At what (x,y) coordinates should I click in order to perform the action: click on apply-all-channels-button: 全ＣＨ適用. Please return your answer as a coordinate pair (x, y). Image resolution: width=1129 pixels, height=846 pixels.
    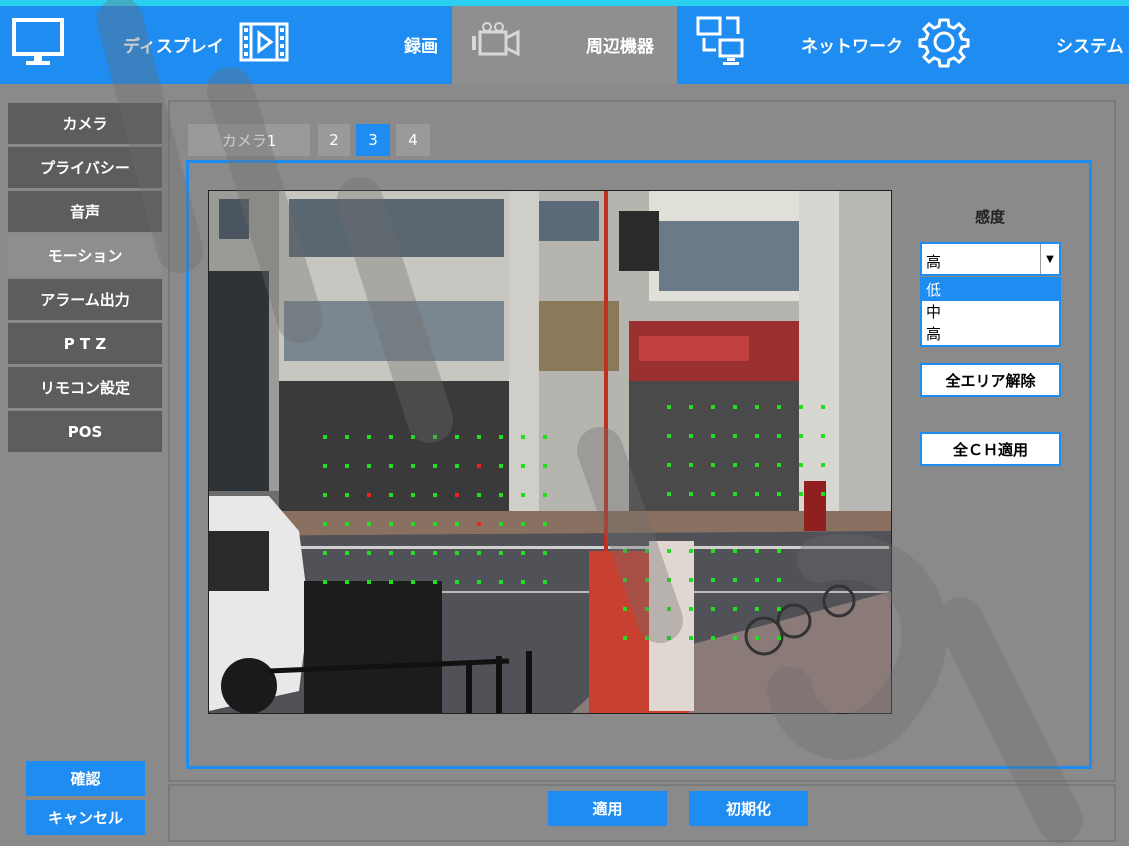
    Looking at the image, I should click on (990, 449).